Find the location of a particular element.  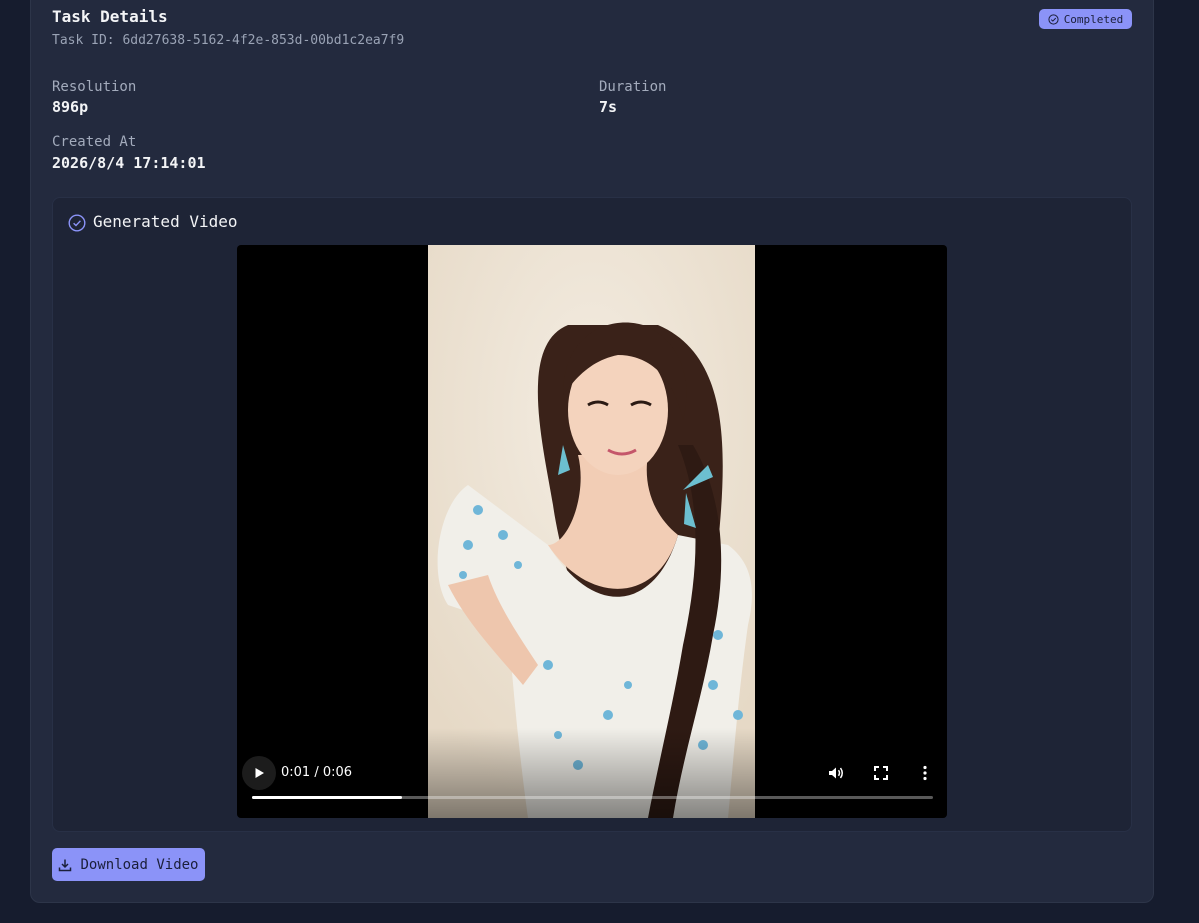

page-title: Task Details is located at coordinates (110, 16).